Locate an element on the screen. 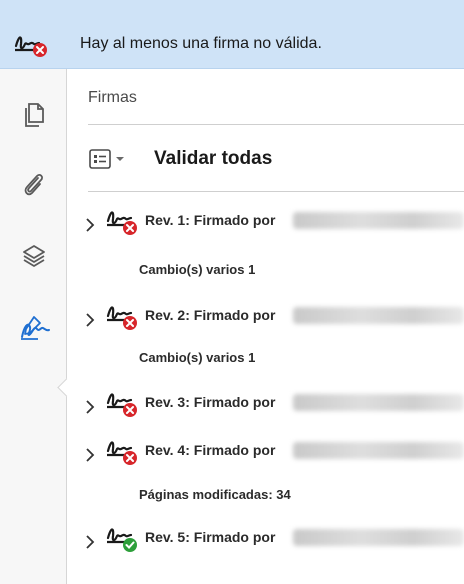 Image resolution: width=464 pixels, height=584 pixels. revision-row-4: Rev. 4: Firmado por is located at coordinates (274, 456).